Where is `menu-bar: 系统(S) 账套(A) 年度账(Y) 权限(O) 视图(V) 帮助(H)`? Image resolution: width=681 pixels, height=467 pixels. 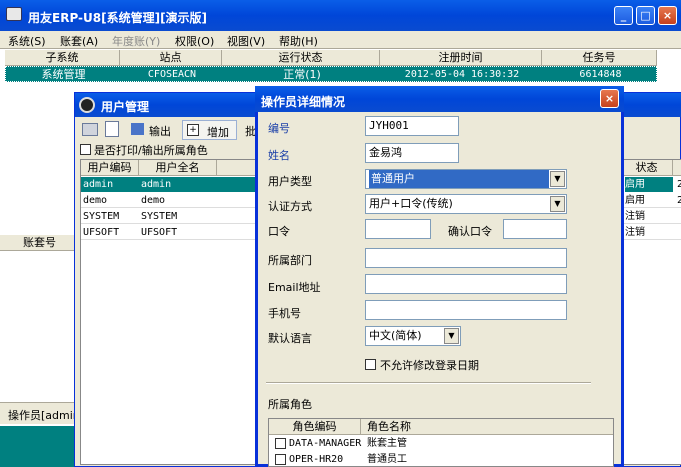 menu-bar: 系统(S) 账套(A) 年度账(Y) 权限(O) 视图(V) 帮助(H) is located at coordinates (340, 40).